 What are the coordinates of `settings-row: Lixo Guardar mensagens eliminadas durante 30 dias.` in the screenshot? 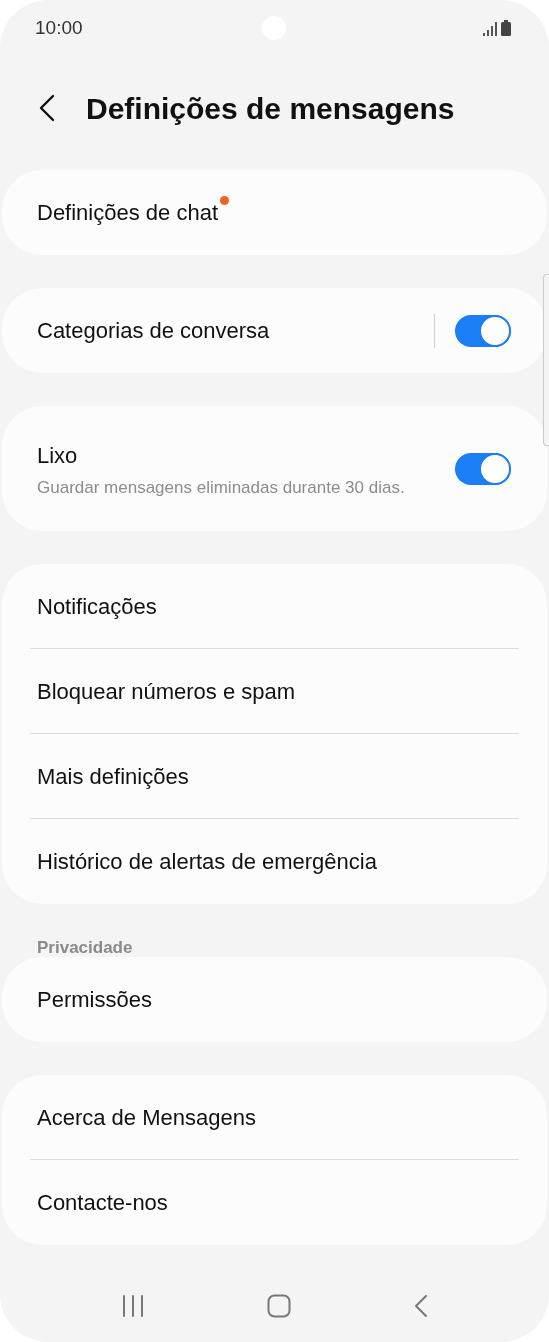 It's located at (274, 468).